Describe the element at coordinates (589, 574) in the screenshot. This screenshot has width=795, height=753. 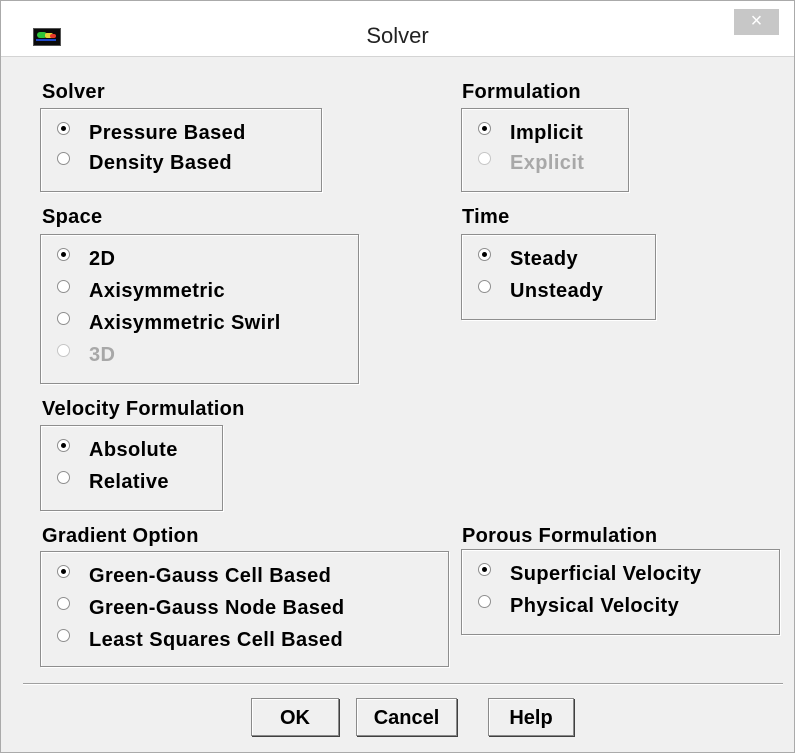
I see `radio-superficial-velocity: Superficial Velocity` at that location.